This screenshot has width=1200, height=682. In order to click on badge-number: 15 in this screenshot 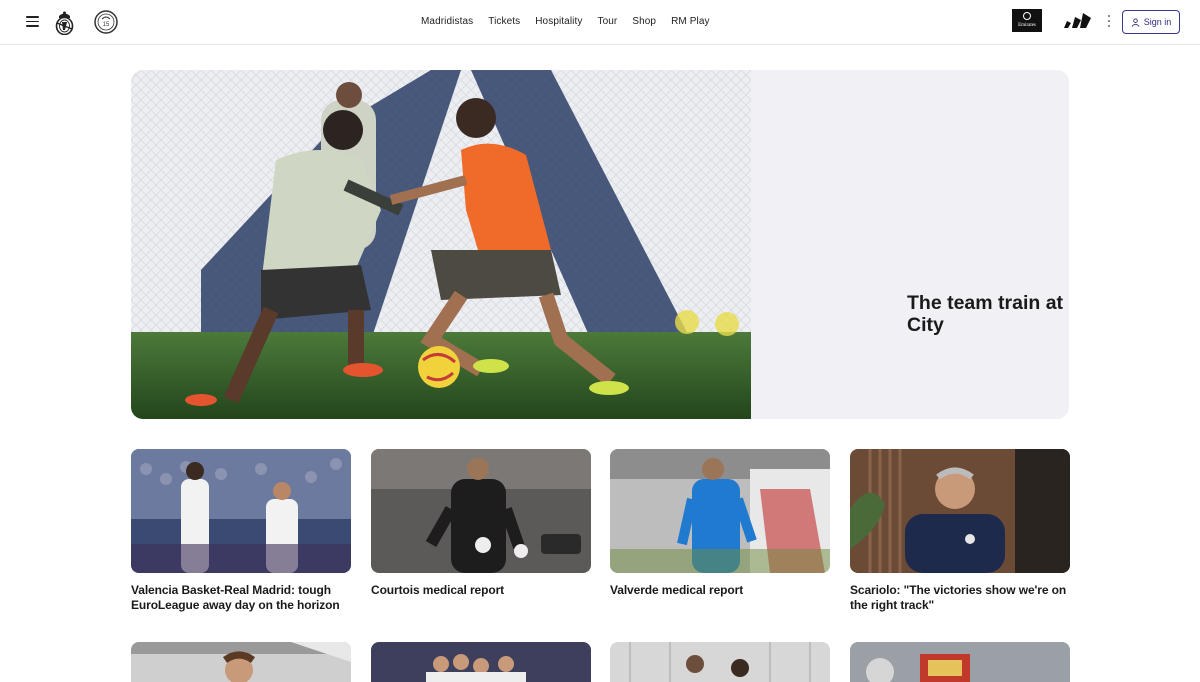, I will do `click(106, 25)`.